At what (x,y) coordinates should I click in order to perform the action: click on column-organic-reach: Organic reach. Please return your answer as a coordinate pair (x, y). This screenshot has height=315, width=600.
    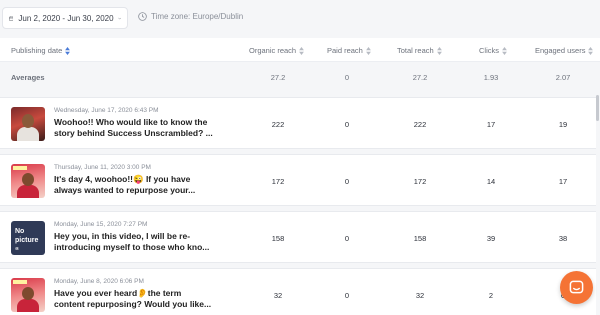
    Looking at the image, I should click on (277, 50).